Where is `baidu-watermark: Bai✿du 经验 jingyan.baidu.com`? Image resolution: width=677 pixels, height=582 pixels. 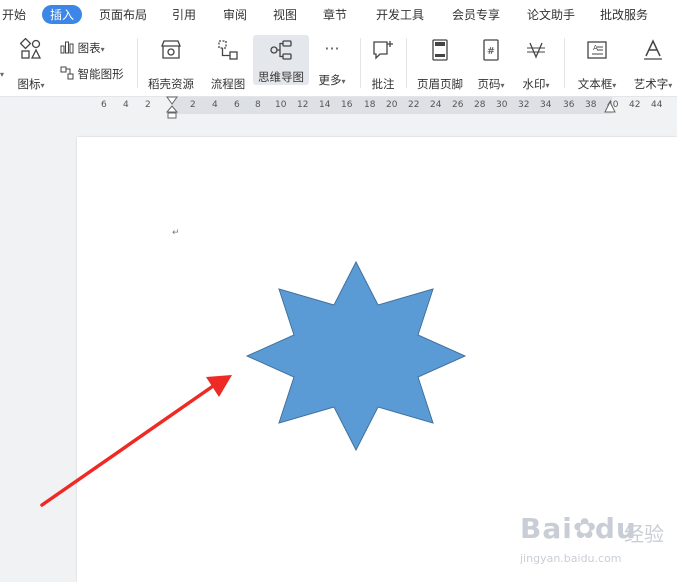 baidu-watermark: Bai✿du 经验 jingyan.baidu.com is located at coordinates (595, 543).